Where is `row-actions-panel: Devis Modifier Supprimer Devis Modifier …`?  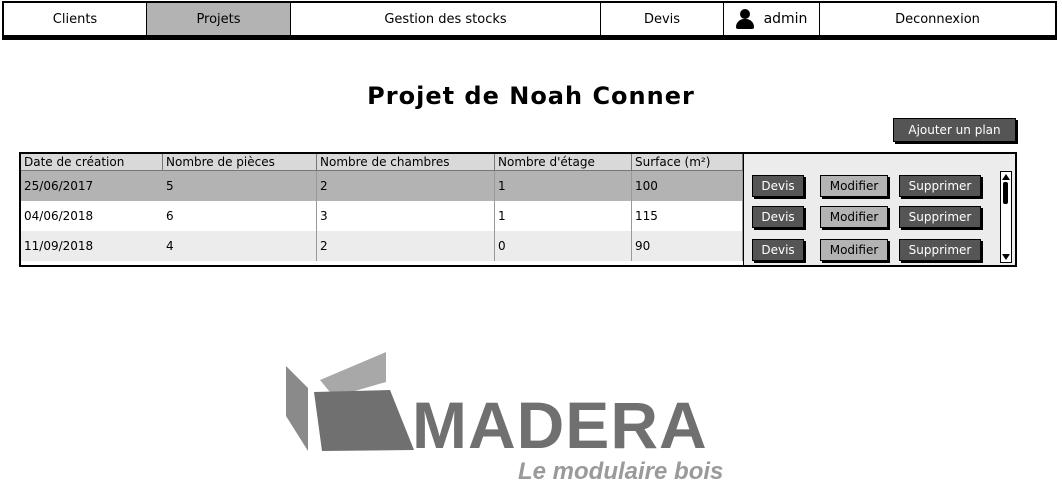 row-actions-panel: Devis Modifier Supprimer Devis Modifier … is located at coordinates (879, 209).